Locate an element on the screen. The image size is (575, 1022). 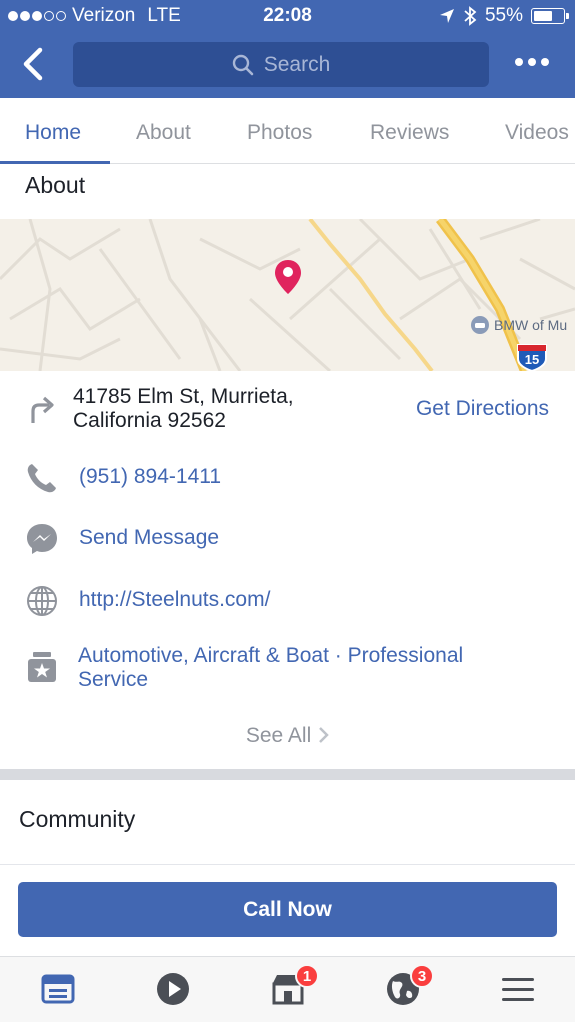
active-tab-indicator is located at coordinates (55, 162).